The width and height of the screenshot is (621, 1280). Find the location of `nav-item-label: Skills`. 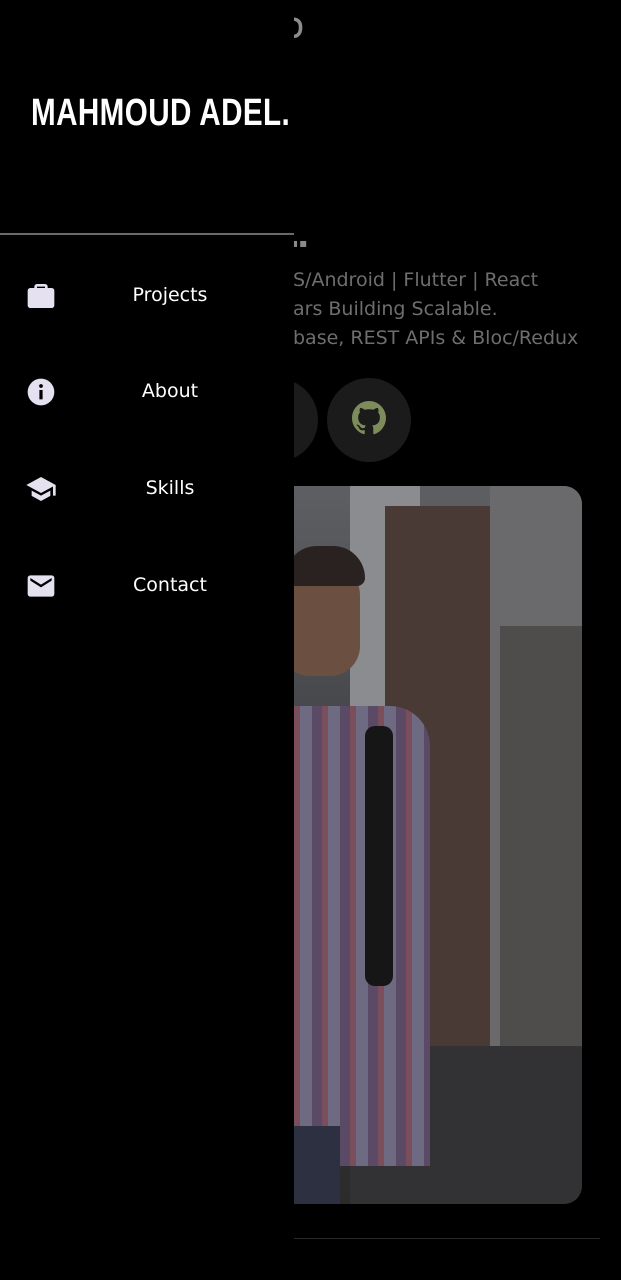

nav-item-label: Skills is located at coordinates (170, 488).